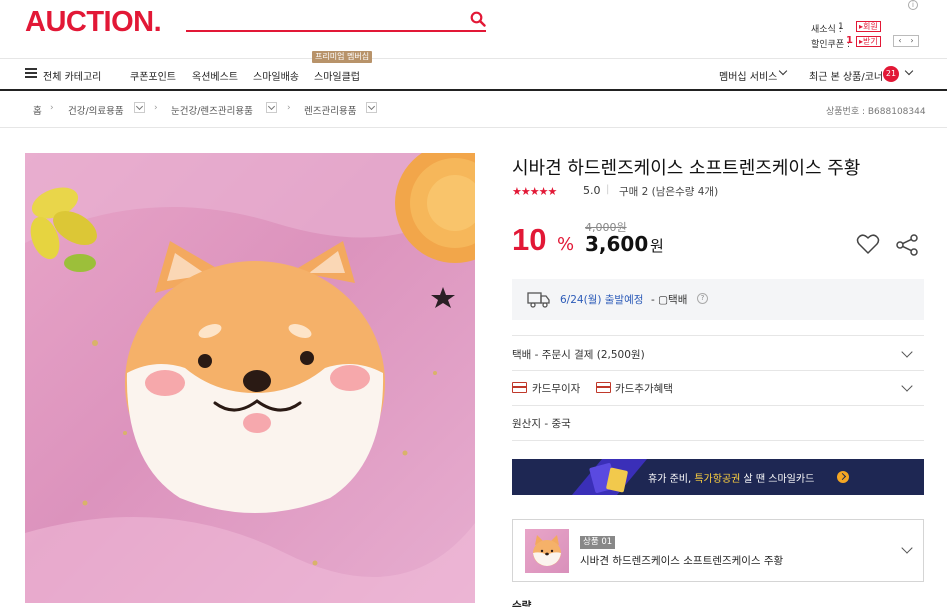  Describe the element at coordinates (529, 239) in the screenshot. I see `discount-rate: 10` at that location.